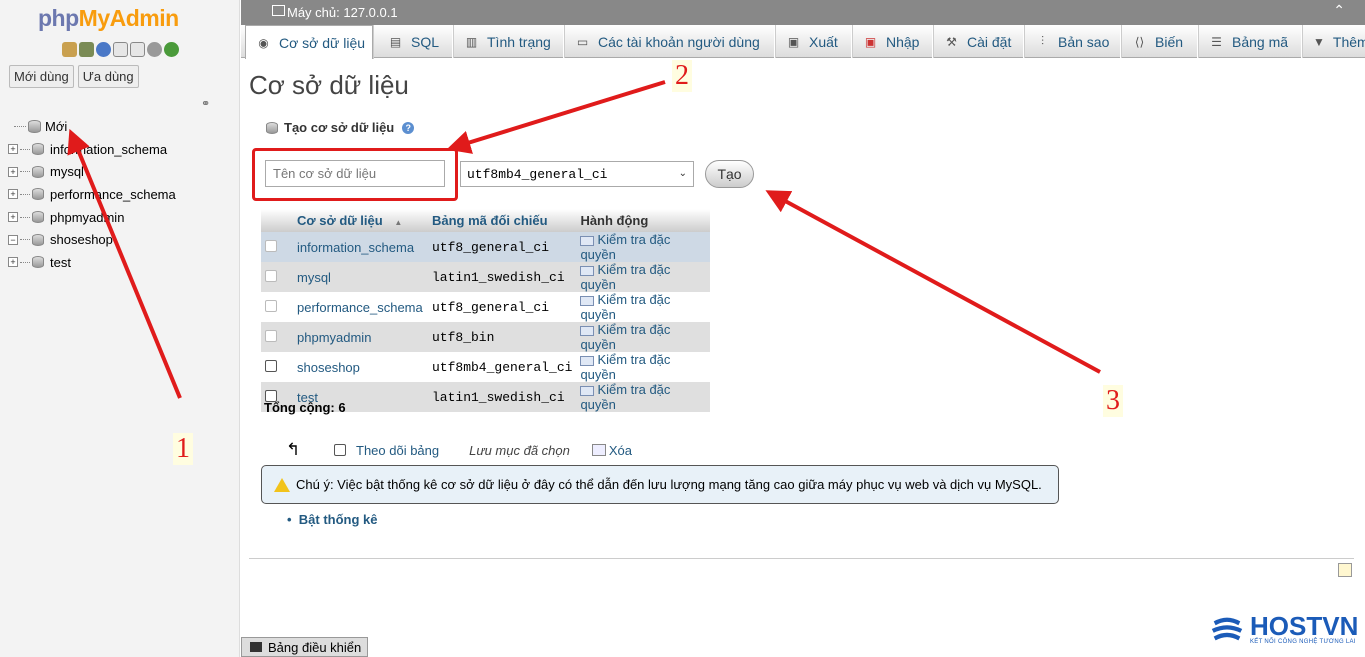 This screenshot has width=1365, height=657. I want to click on help-icon, so click(103, 49).